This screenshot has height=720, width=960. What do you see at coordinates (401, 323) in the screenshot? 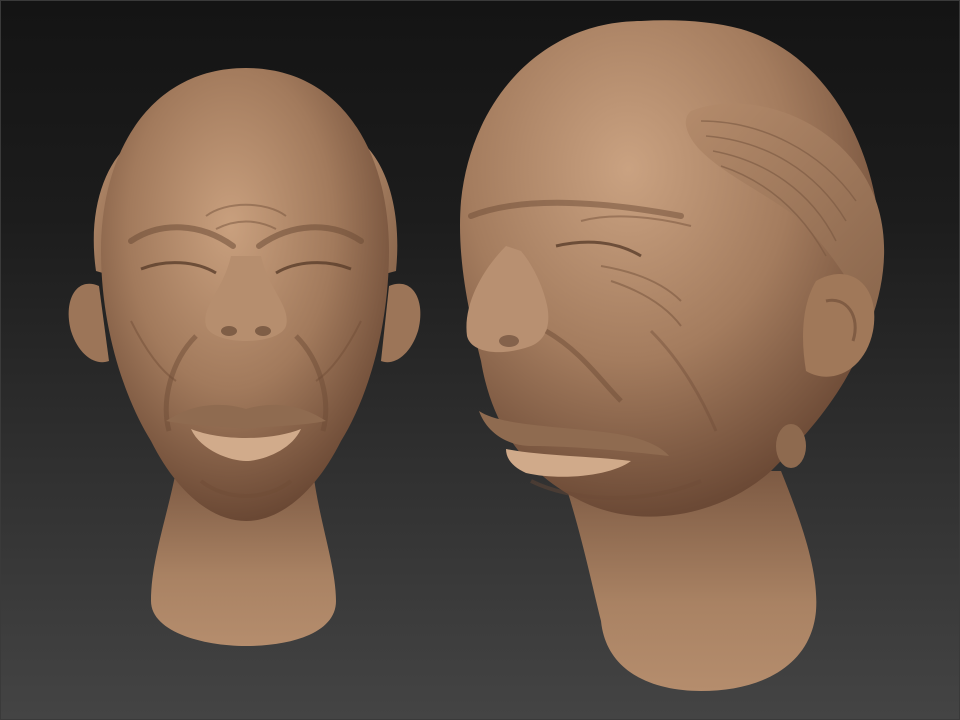
I see `front-right-ear` at bounding box center [401, 323].